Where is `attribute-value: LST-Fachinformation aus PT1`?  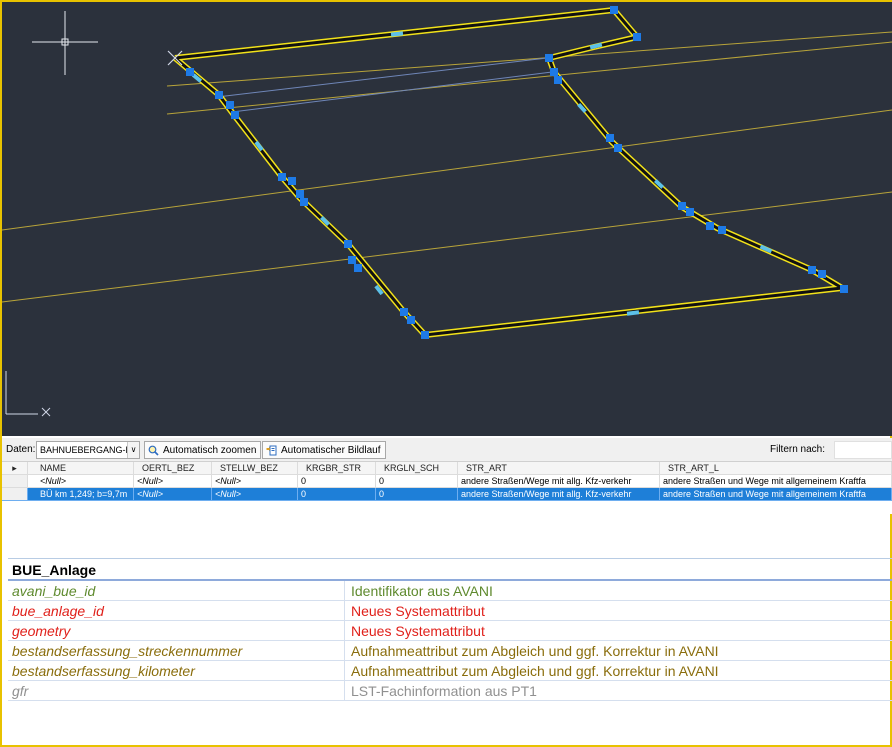
attribute-value: LST-Fachinformation aus PT1 is located at coordinates (444, 691).